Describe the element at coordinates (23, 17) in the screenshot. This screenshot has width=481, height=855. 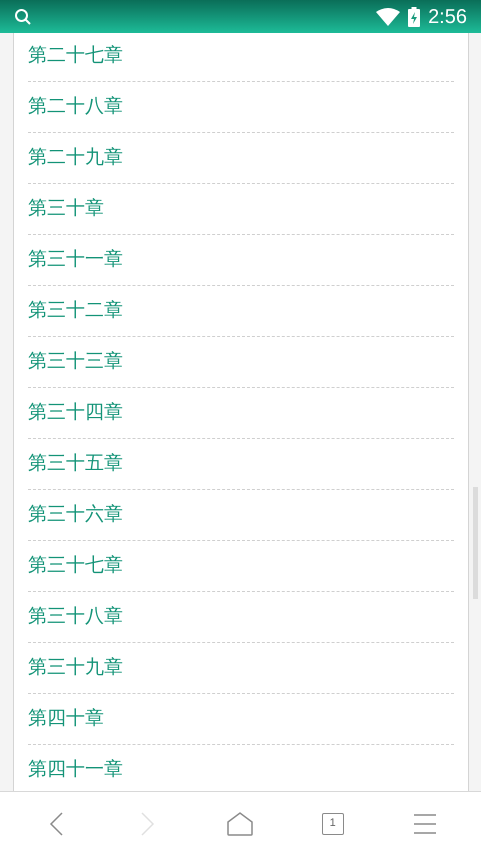
I see `search-icon` at that location.